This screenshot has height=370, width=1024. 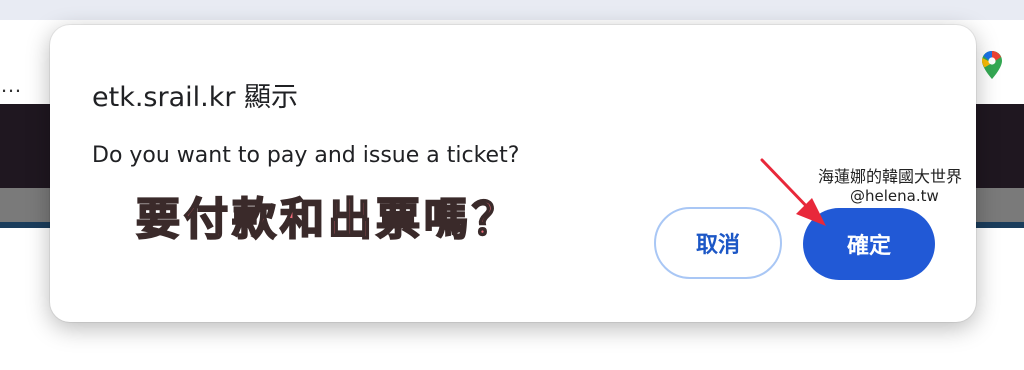 I want to click on annotation-arrow-icon, so click(x=793, y=192).